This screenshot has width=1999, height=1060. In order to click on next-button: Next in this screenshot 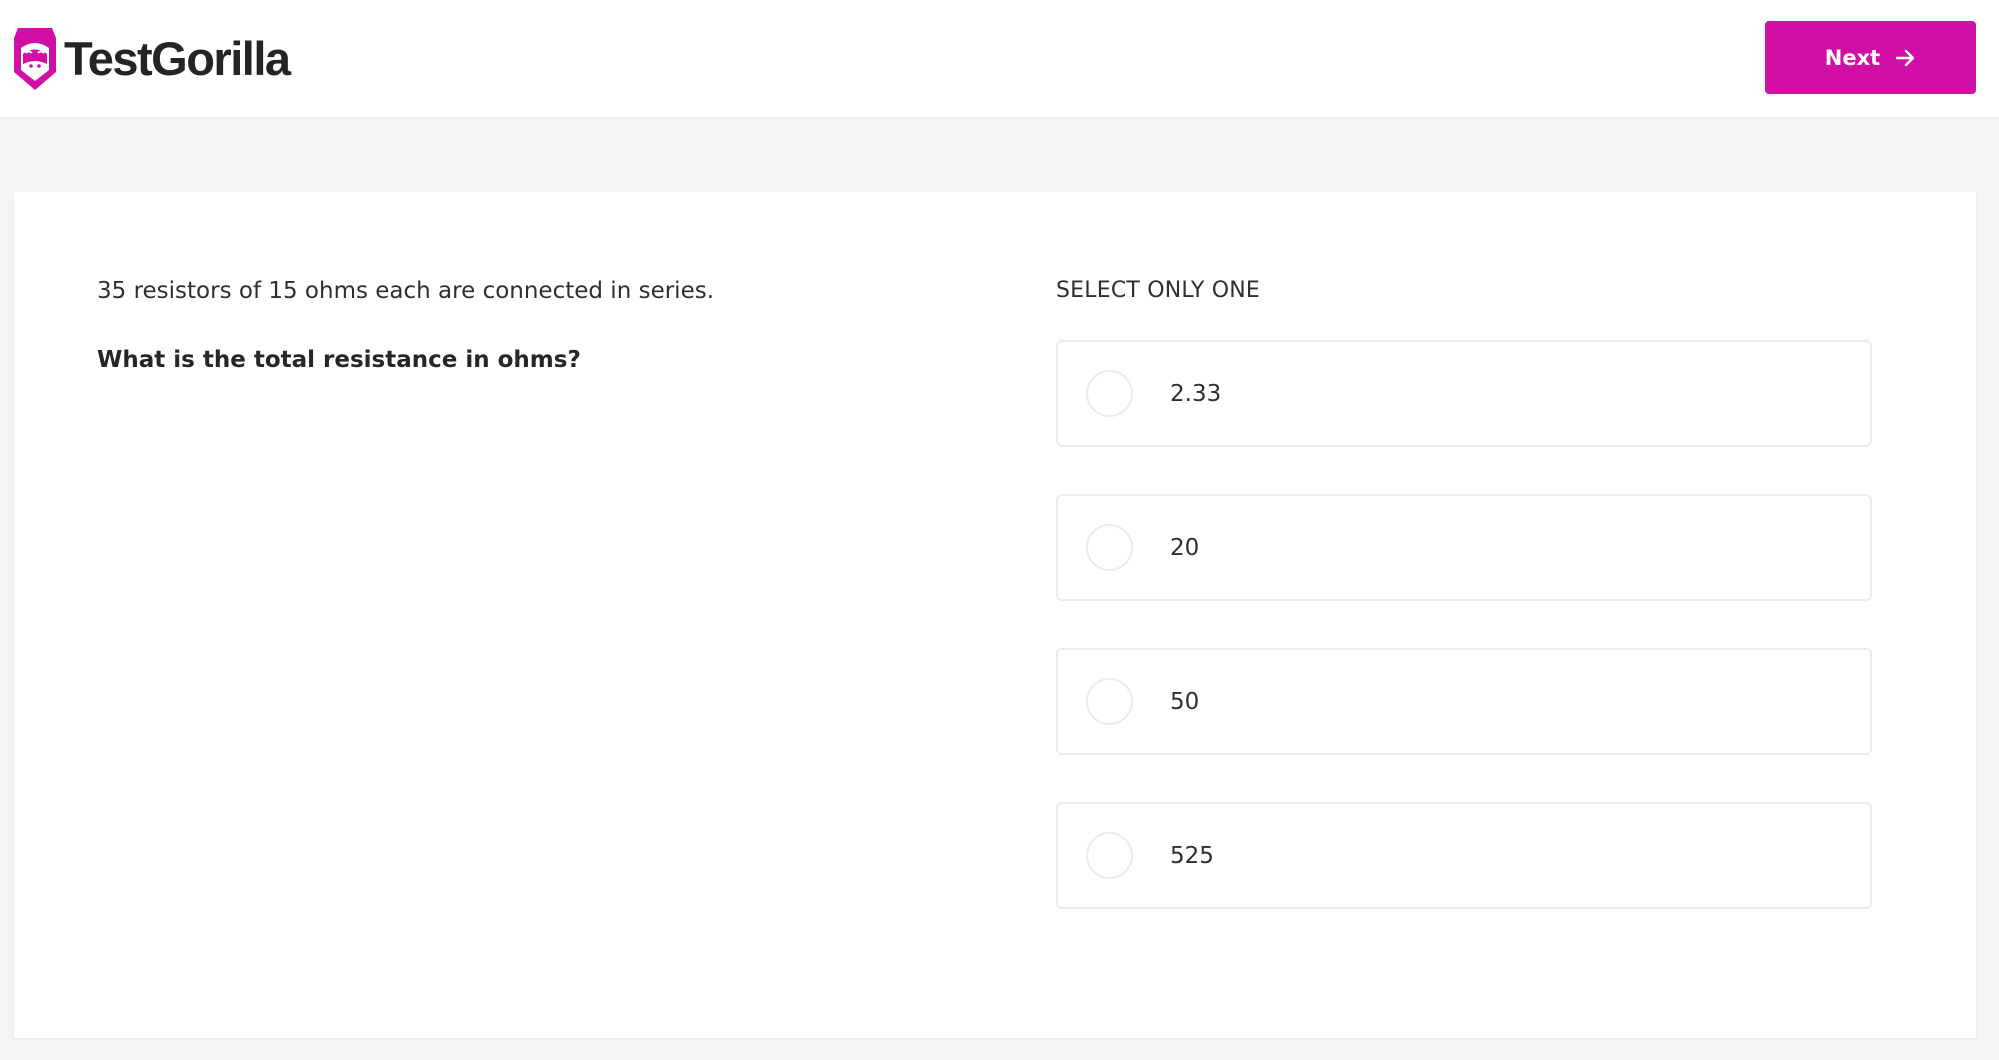, I will do `click(1870, 57)`.